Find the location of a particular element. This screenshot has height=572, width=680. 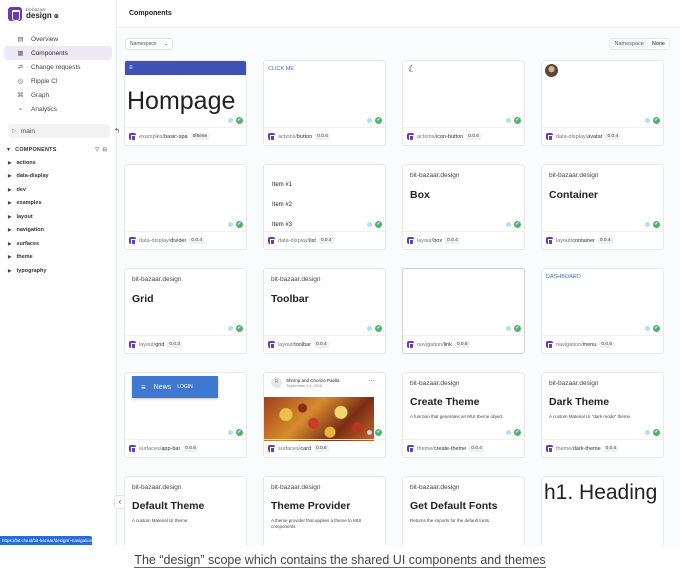

preview-title: Toolbar is located at coordinates (290, 299).